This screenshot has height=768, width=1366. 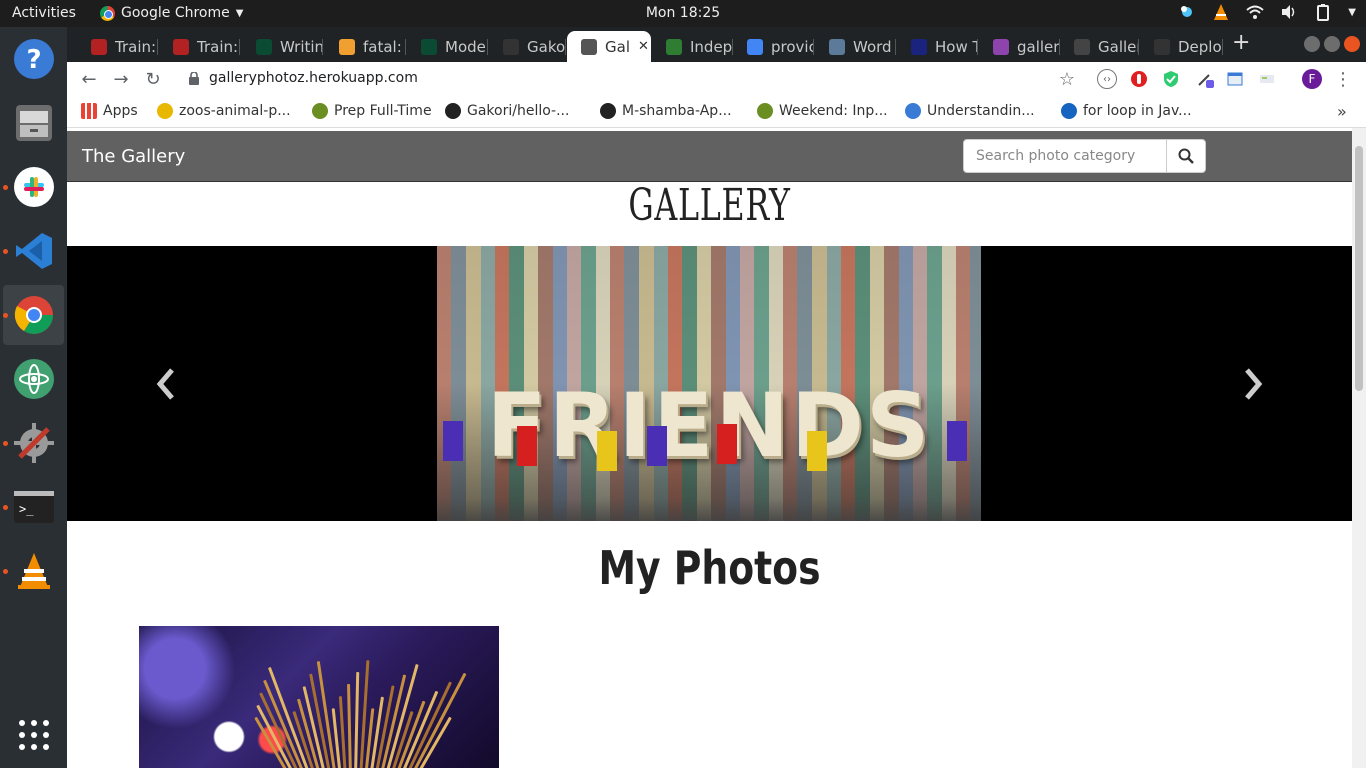 What do you see at coordinates (643, 46) in the screenshot?
I see `close-tab-icon: ✕` at bounding box center [643, 46].